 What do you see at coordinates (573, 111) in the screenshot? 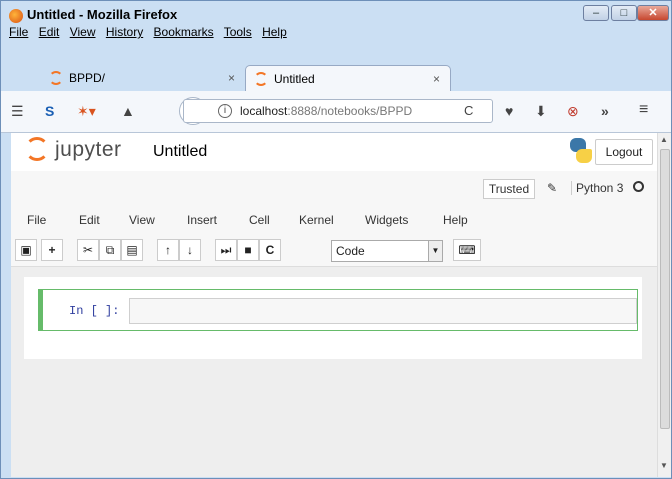
I see `block-icon: ⊗` at bounding box center [573, 111].